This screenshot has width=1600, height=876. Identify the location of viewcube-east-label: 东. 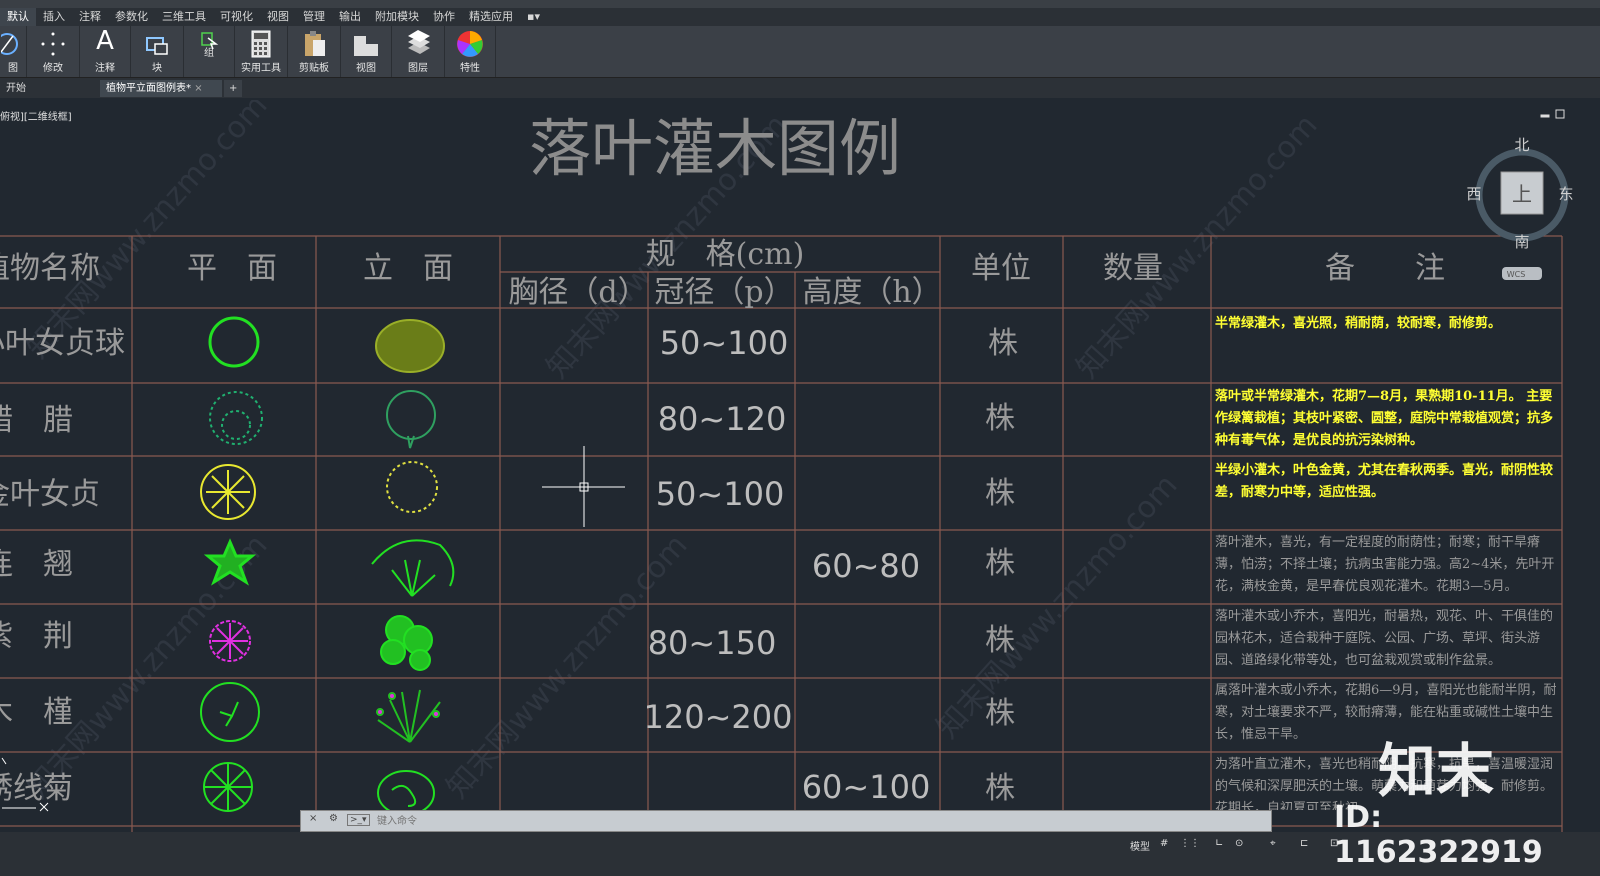
(1565, 194).